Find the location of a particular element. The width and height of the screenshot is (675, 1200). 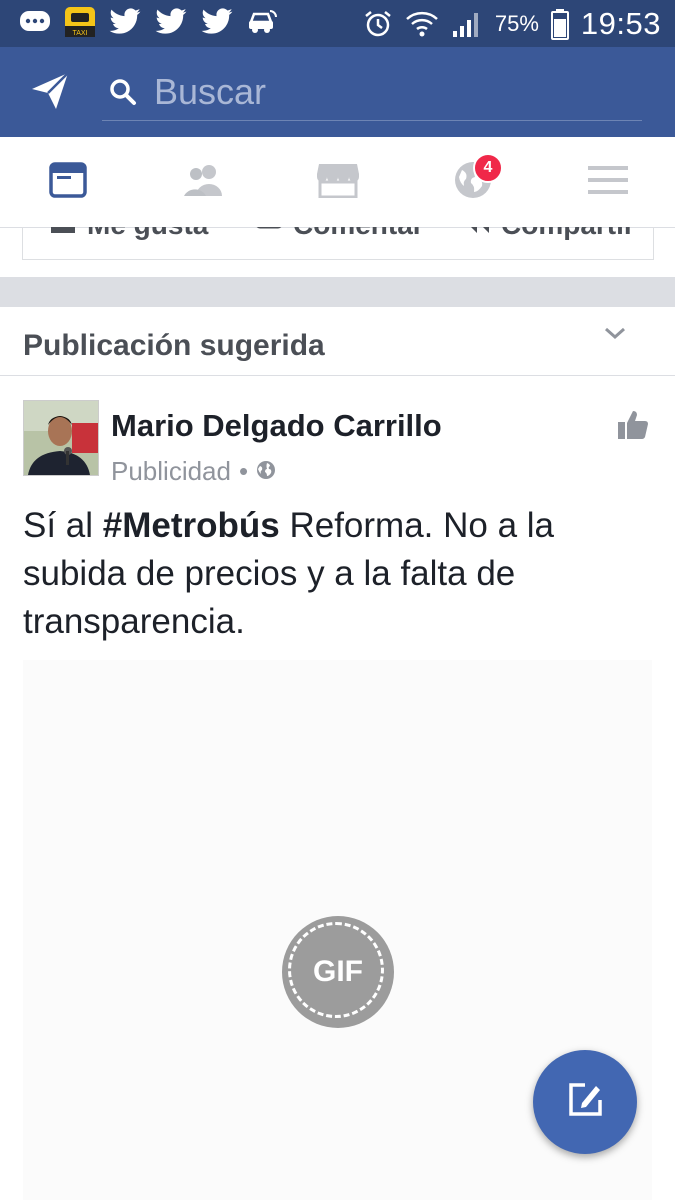

tab-menu is located at coordinates (608, 182).